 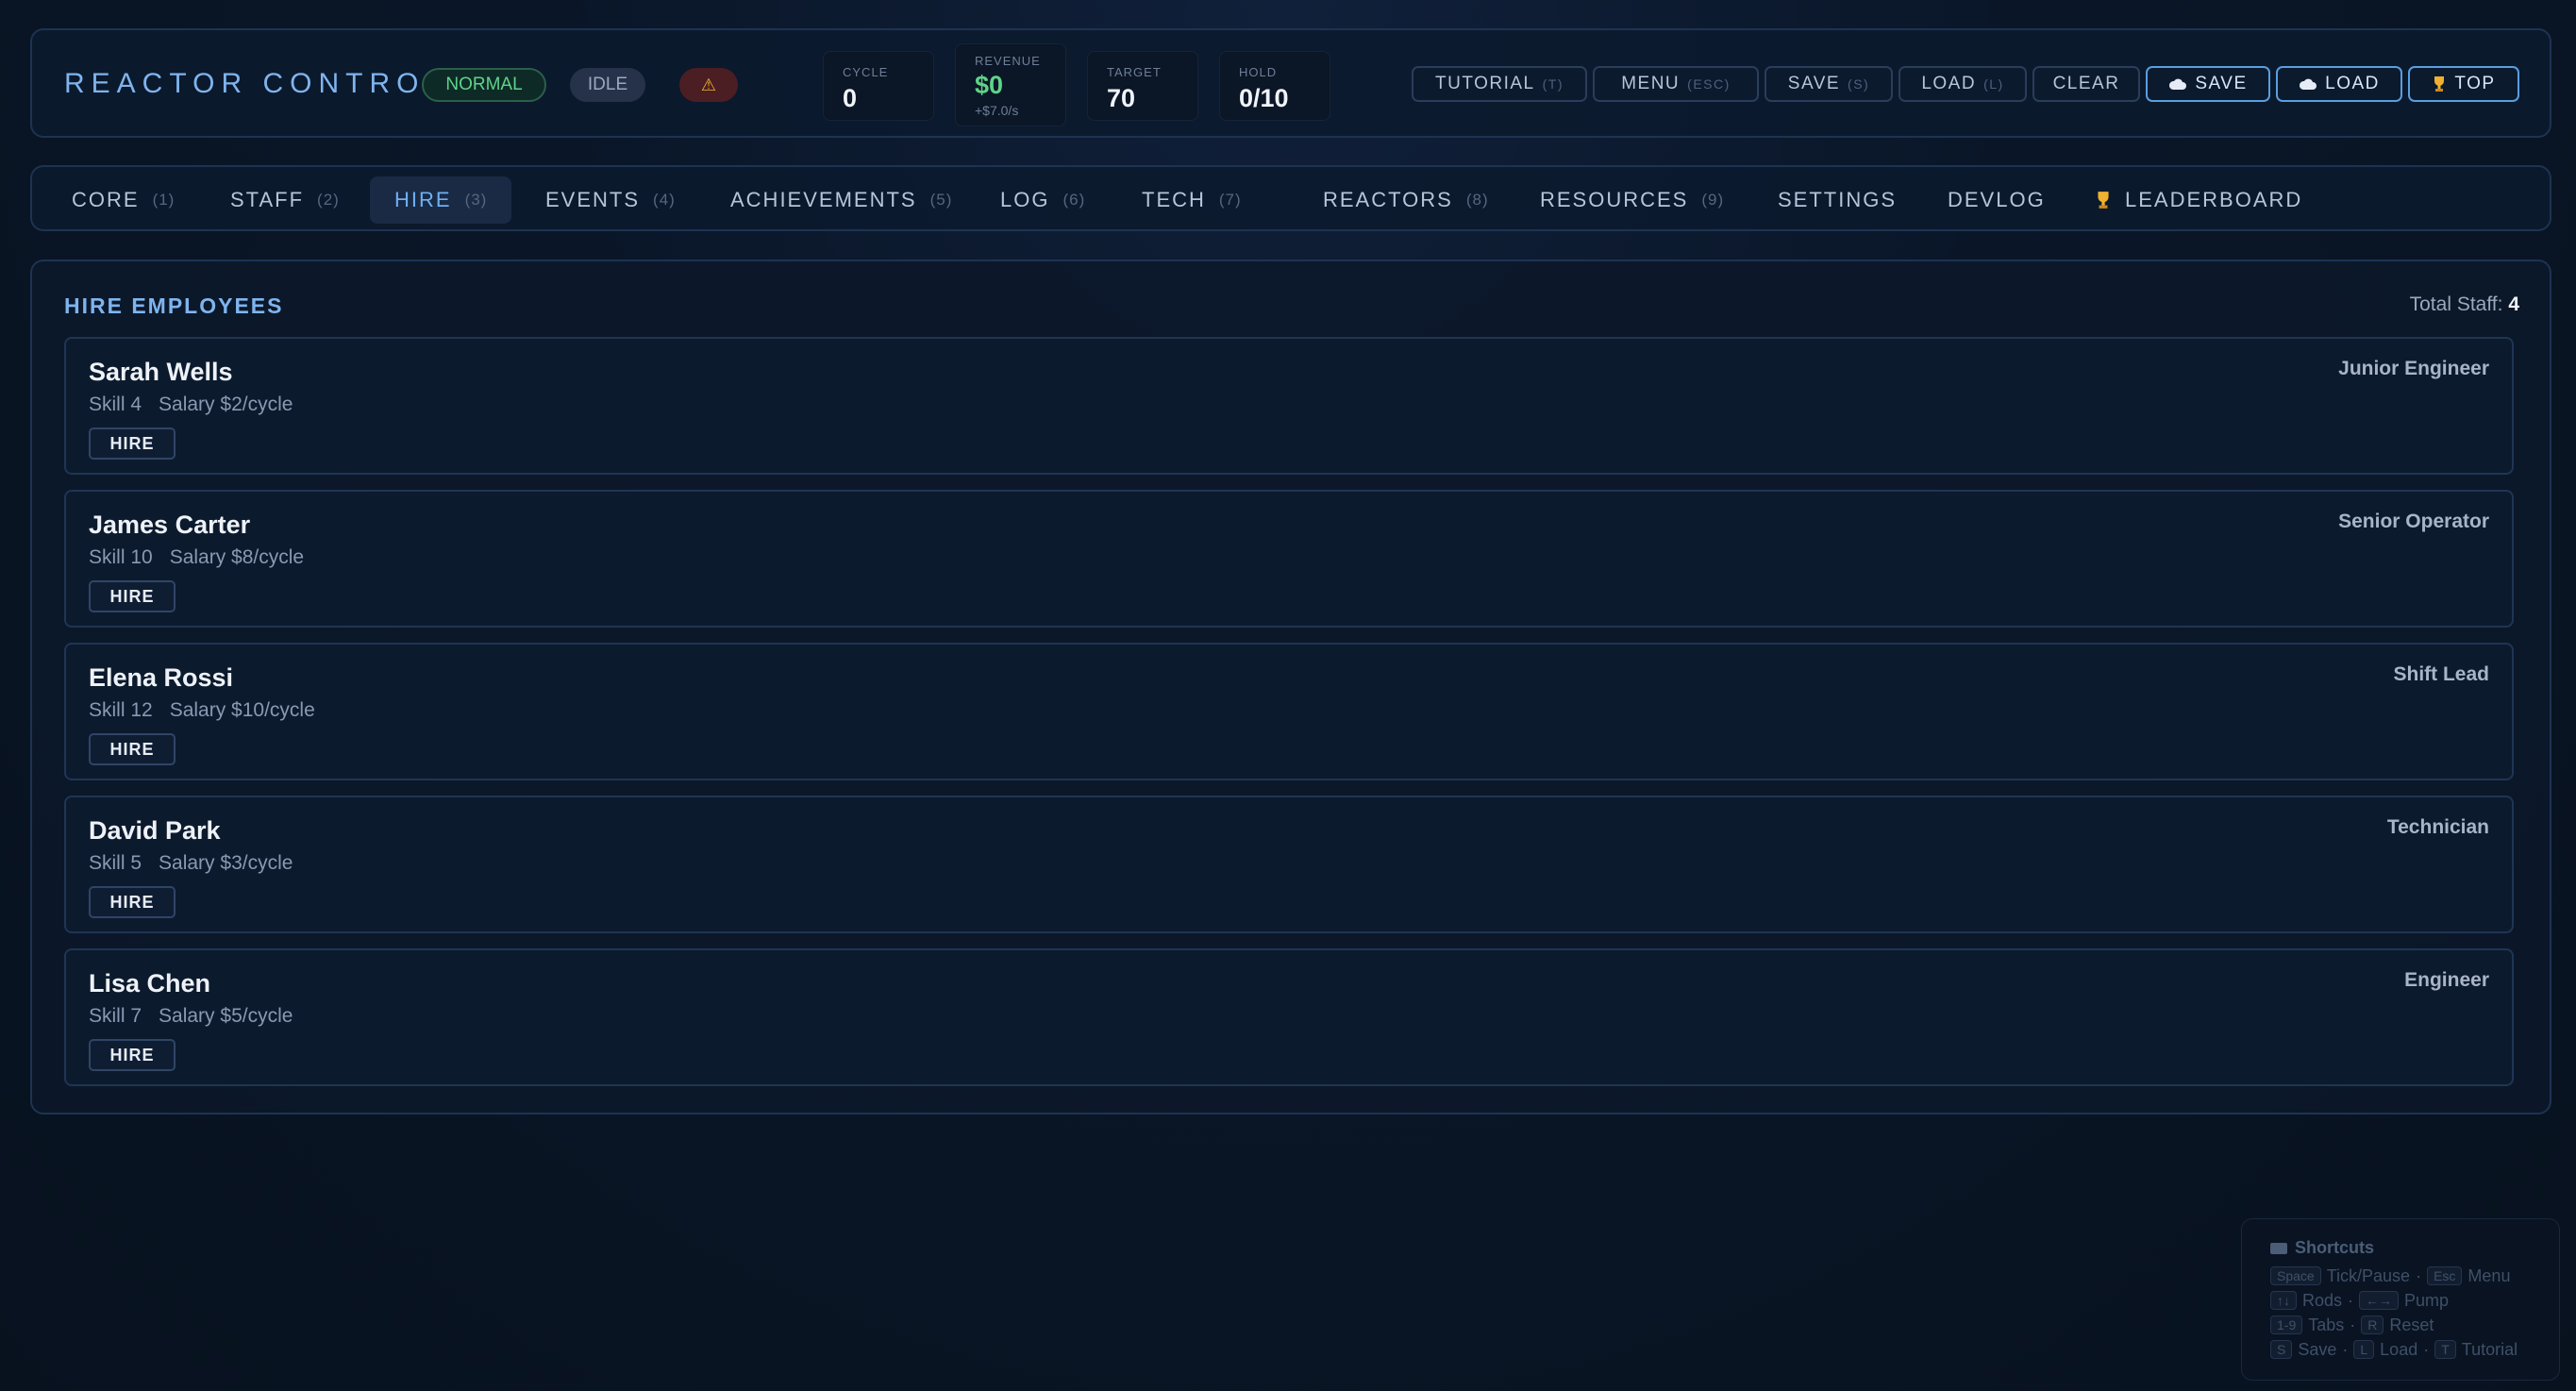 I want to click on tab-staff: STAFF (2), so click(x=285, y=200).